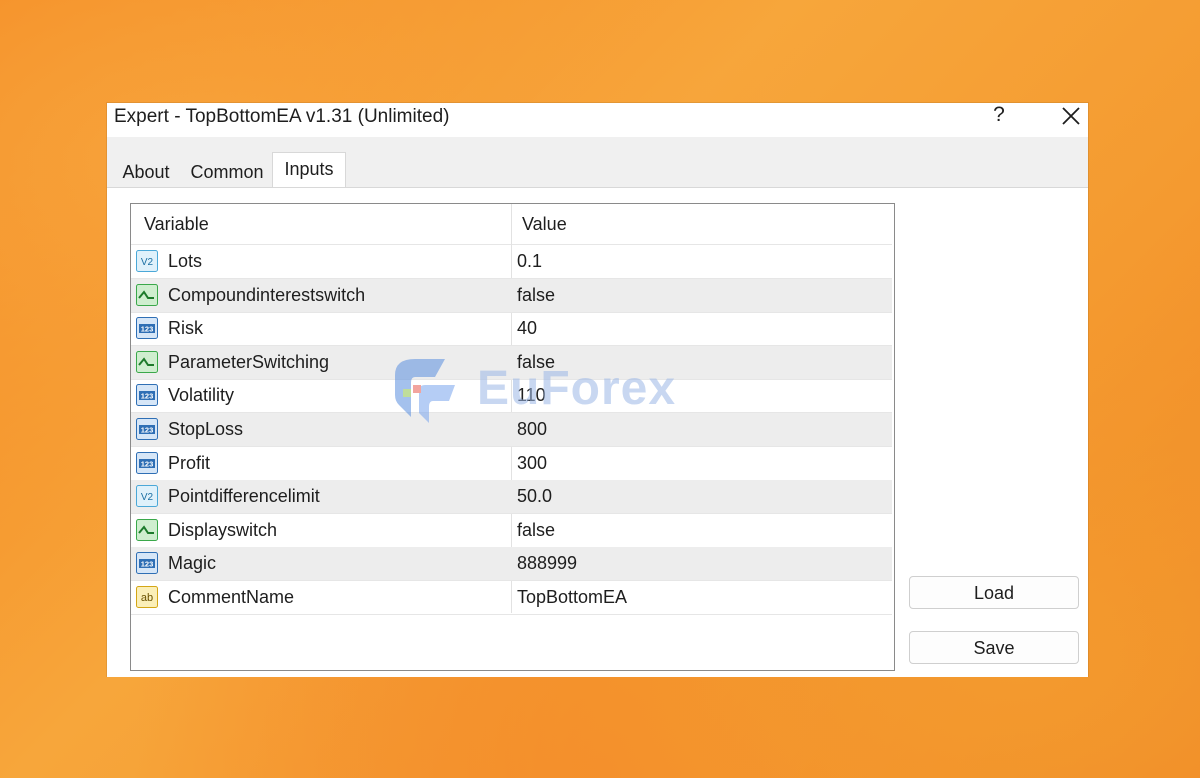 This screenshot has height=778, width=1200. What do you see at coordinates (267, 294) in the screenshot?
I see `variable-name: Compoundinterestswitch` at bounding box center [267, 294].